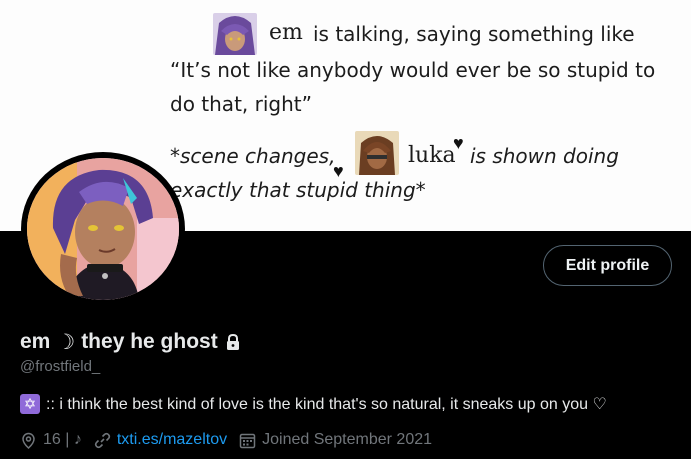 The image size is (691, 459). What do you see at coordinates (544, 156) in the screenshot?
I see `banner-line-4-post: is shown doing` at bounding box center [544, 156].